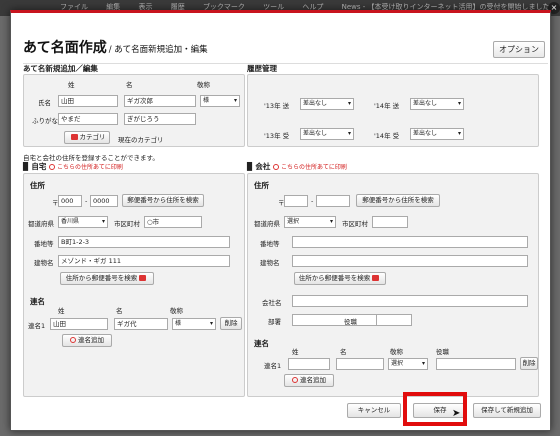  I want to click on history-label: '13年 受, so click(276, 135).